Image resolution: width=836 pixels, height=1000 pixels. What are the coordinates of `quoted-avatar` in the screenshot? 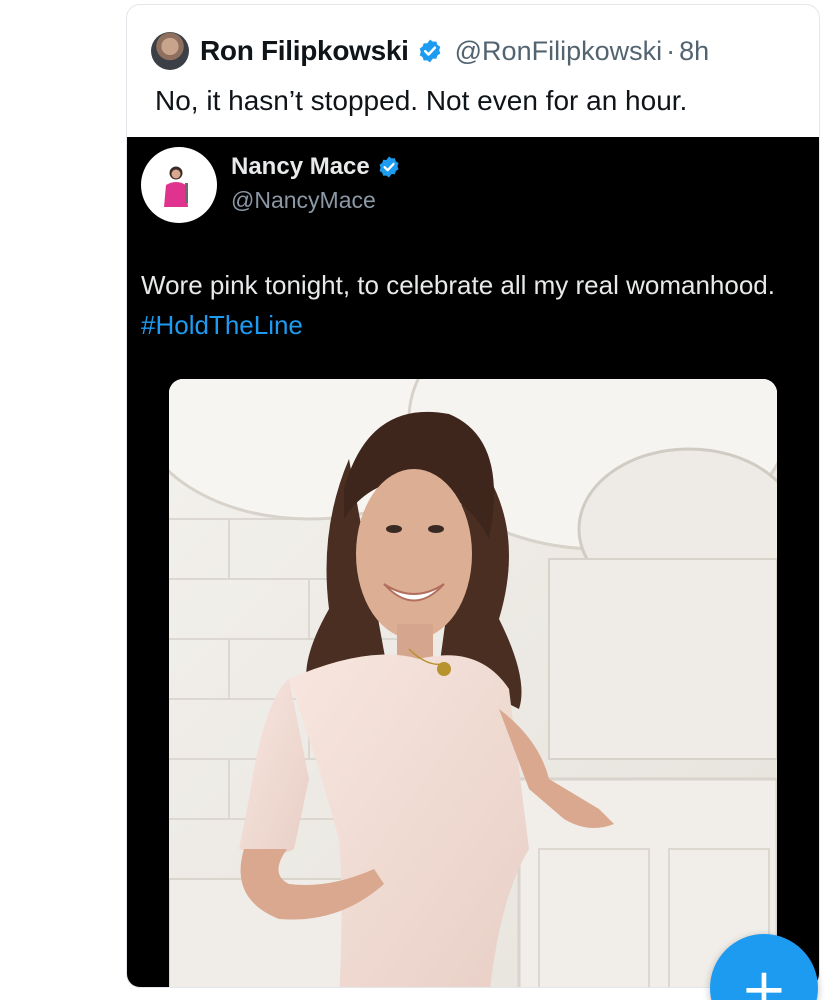 It's located at (179, 185).